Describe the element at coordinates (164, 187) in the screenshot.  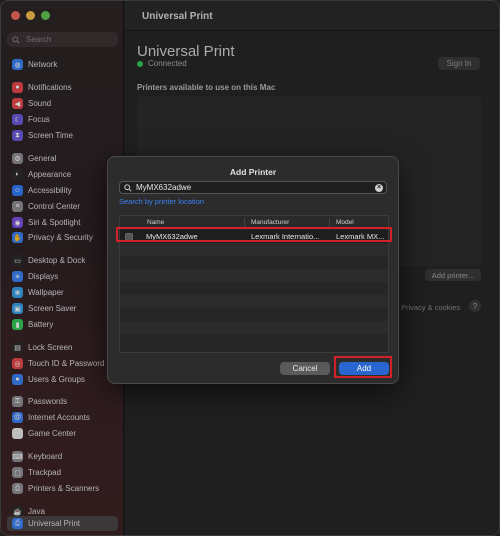
I see `printer-search-value: MyMX632adwe` at that location.